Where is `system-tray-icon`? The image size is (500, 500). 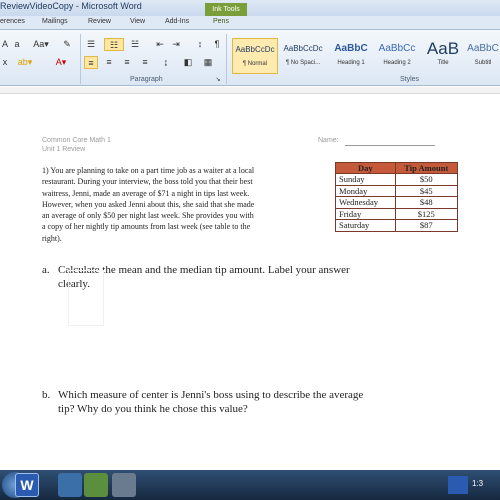
system-tray-icon is located at coordinates (458, 485).